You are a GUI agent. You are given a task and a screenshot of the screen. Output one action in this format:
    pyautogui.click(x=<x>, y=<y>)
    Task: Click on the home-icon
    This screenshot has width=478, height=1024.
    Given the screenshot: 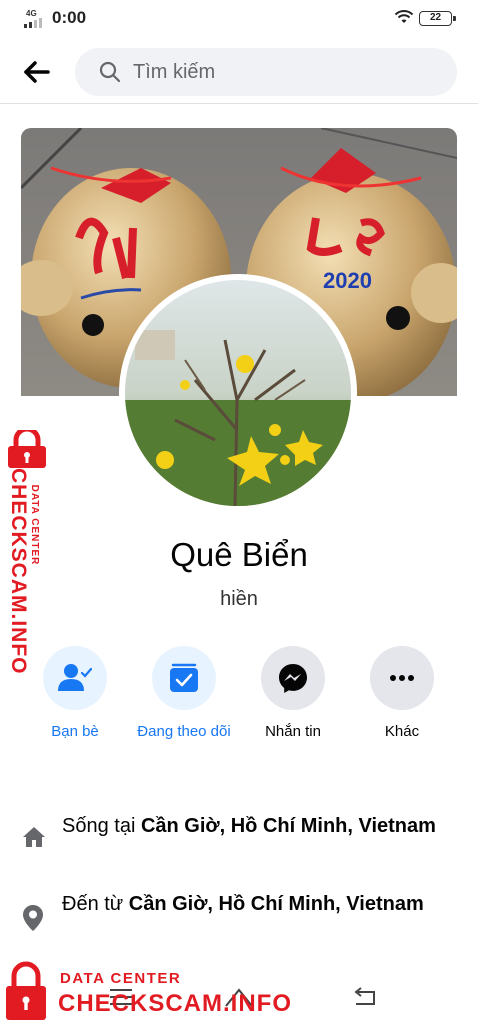 What is the action you would take?
    pyautogui.click(x=34, y=837)
    